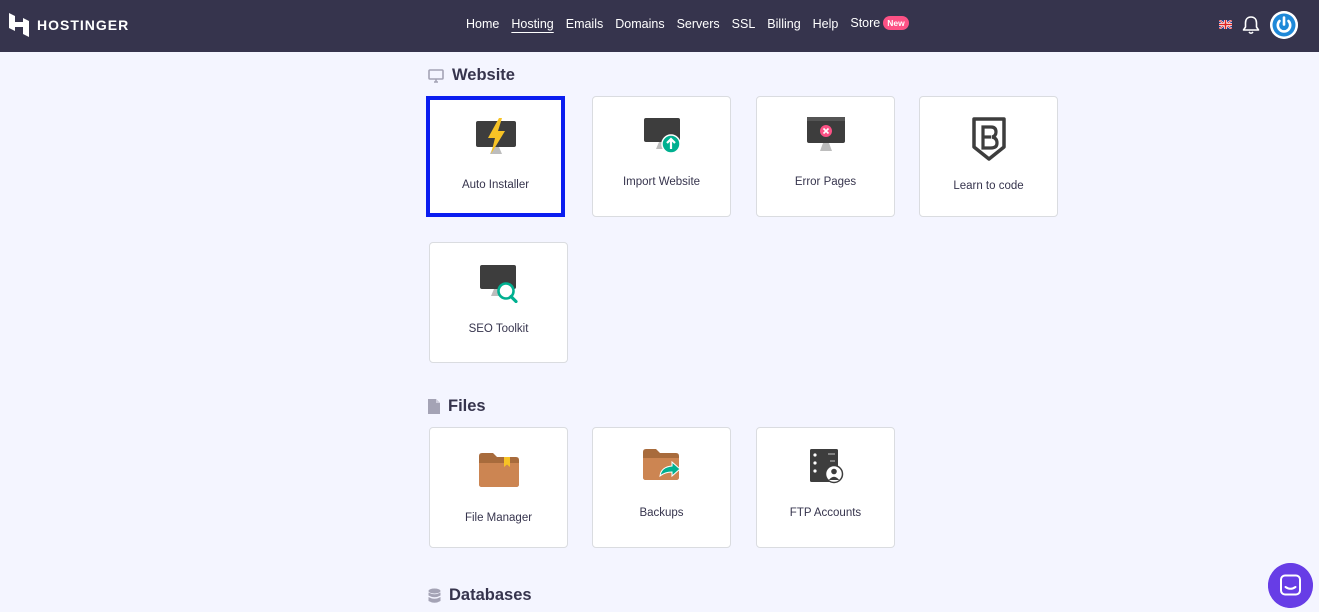  What do you see at coordinates (1251, 25) in the screenshot?
I see `notification-bell-icon` at bounding box center [1251, 25].